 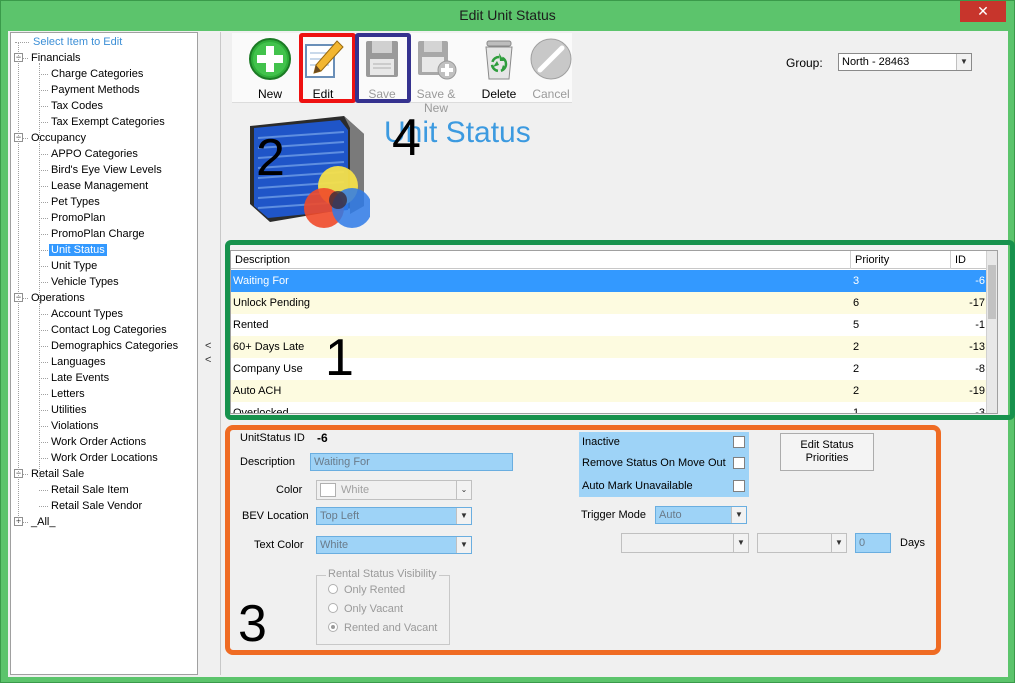 What do you see at coordinates (980, 281) in the screenshot?
I see `cell-id: -6` at bounding box center [980, 281].